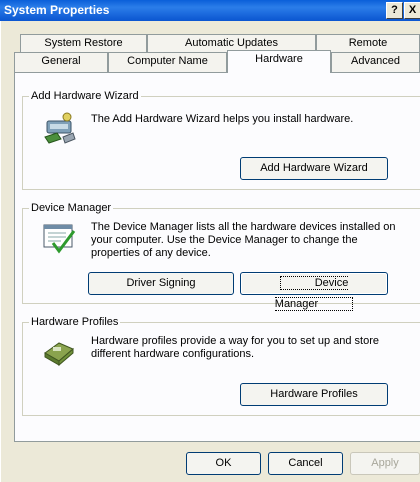 This screenshot has width=420, height=482. What do you see at coordinates (61, 62) in the screenshot?
I see `tab-general: General` at bounding box center [61, 62].